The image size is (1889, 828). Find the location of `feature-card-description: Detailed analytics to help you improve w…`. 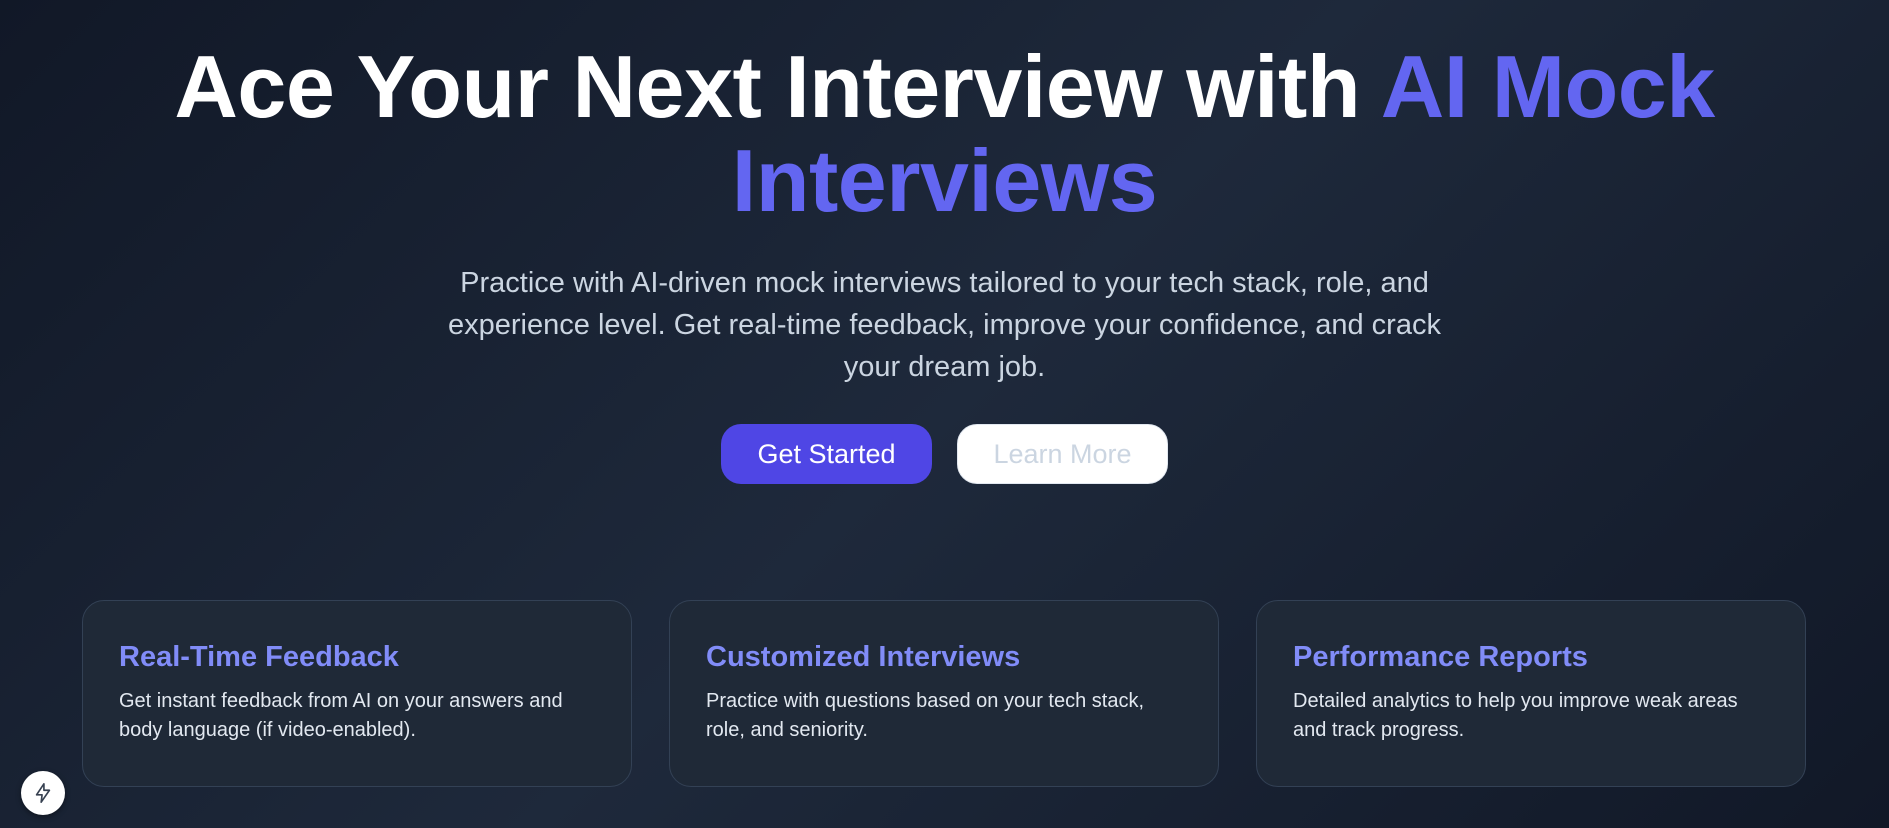

feature-card-description: Detailed analytics to help you improve w… is located at coordinates (1515, 715).